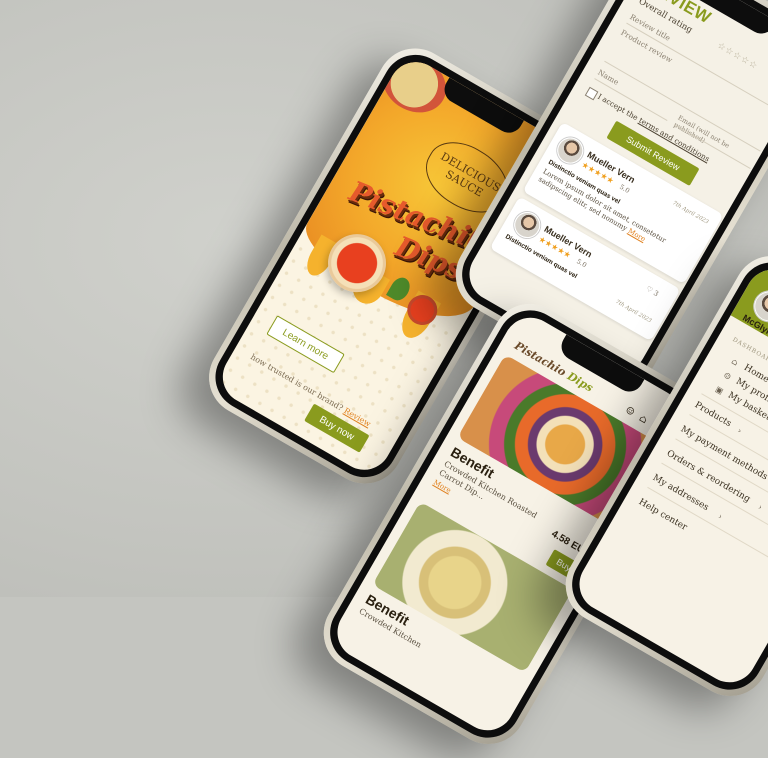 The height and width of the screenshot is (758, 768). Describe the element at coordinates (719, 390) in the screenshot. I see `basket-icon: ▣` at that location.